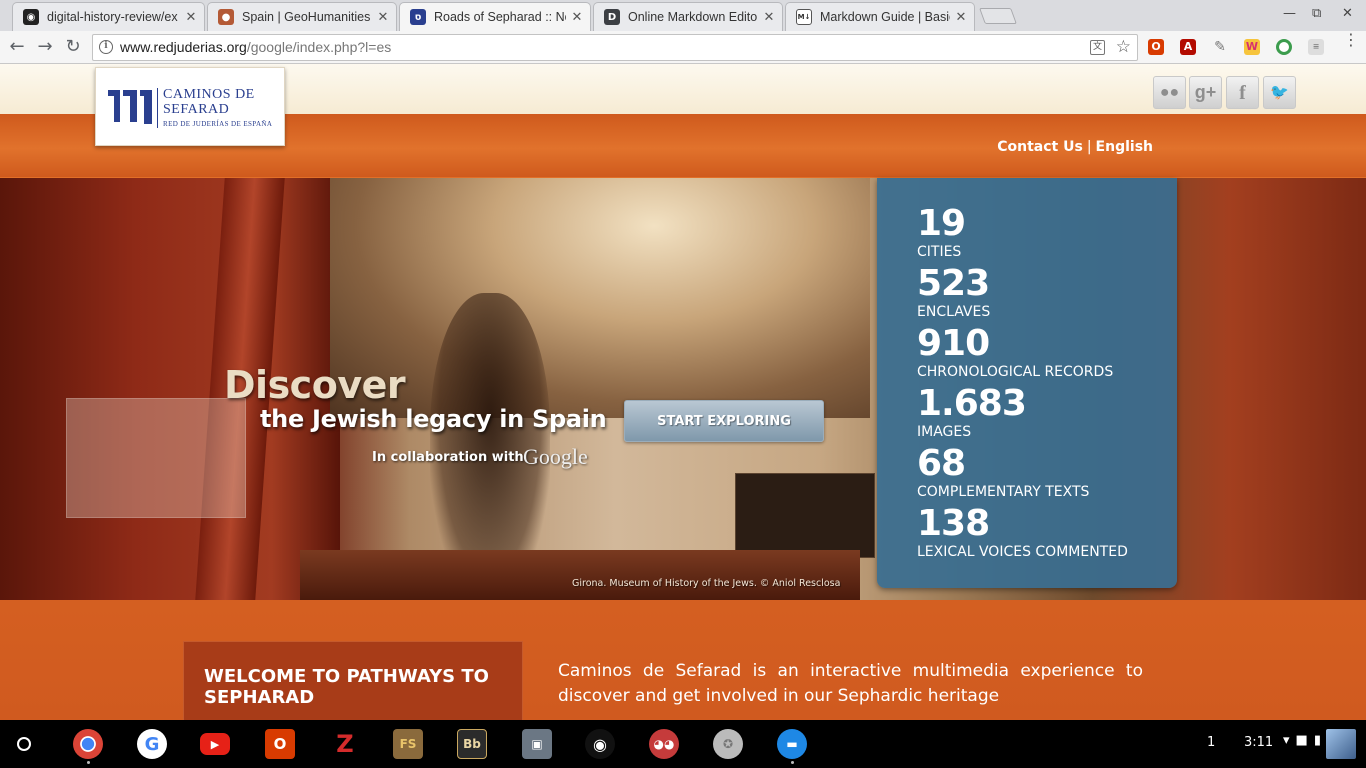 This screenshot has height=768, width=1366. I want to click on sepharad-icon: ס, so click(418, 17).